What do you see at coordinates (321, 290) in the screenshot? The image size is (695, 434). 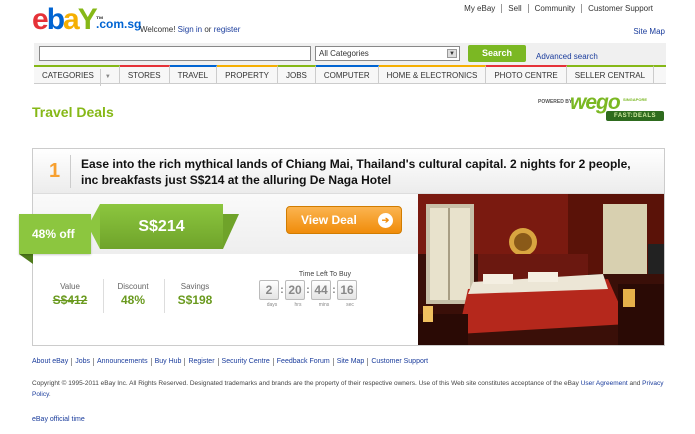 I see `timer-minutes: 44` at bounding box center [321, 290].